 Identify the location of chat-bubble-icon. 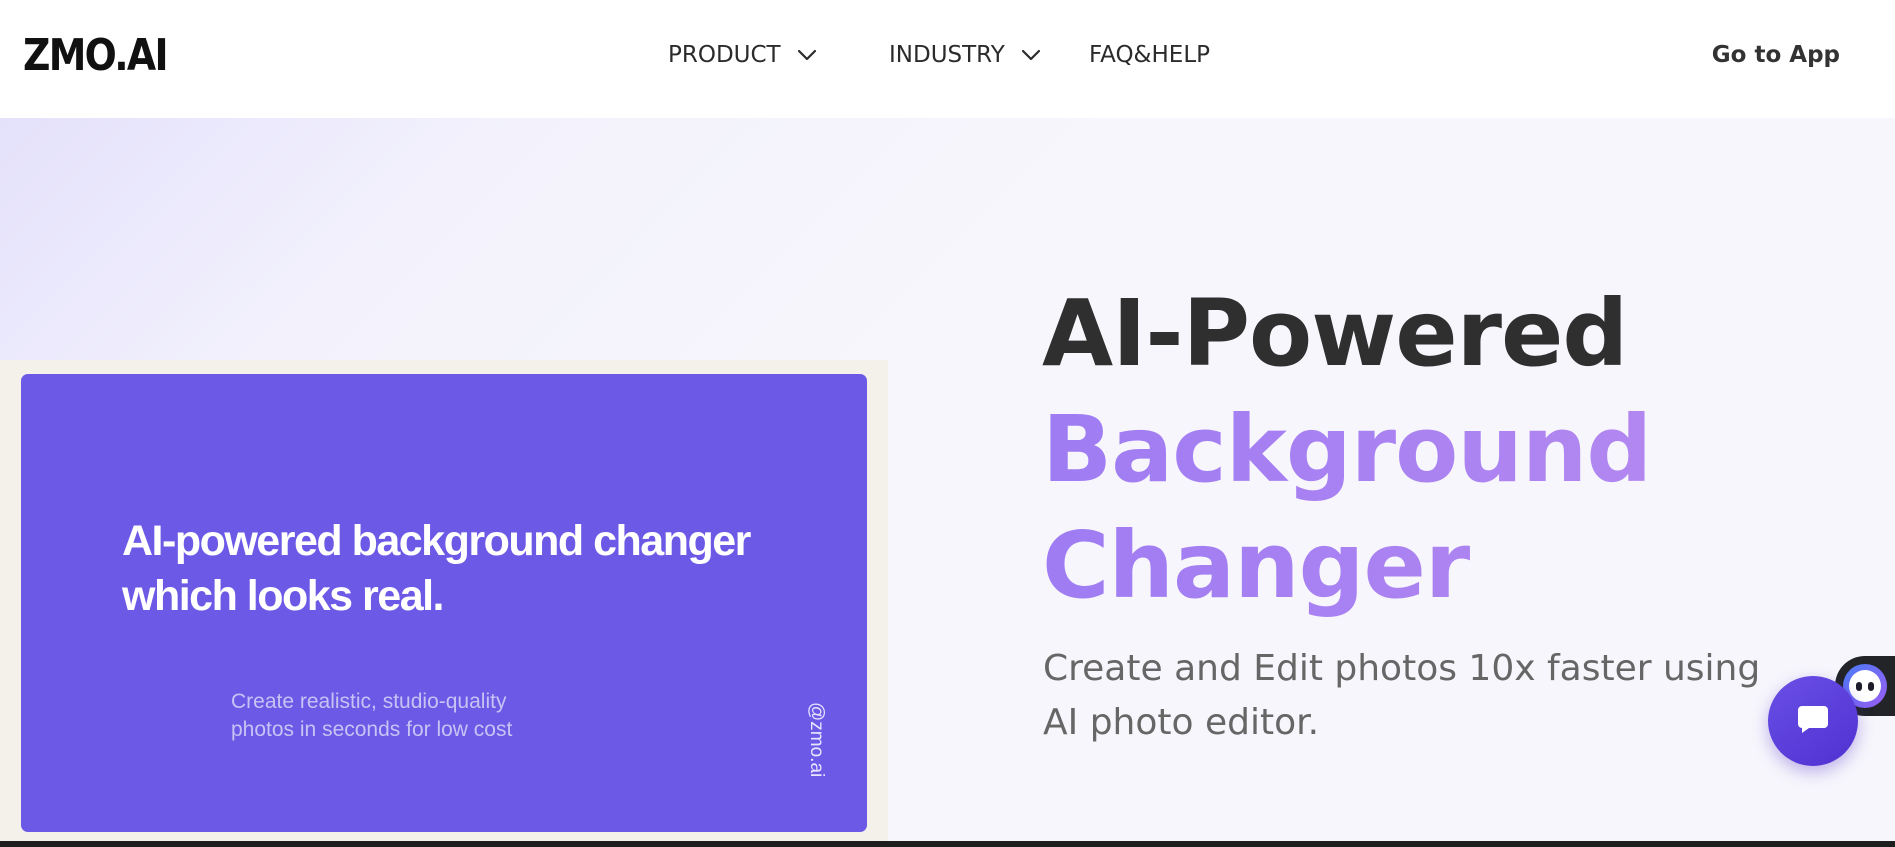
(1813, 721).